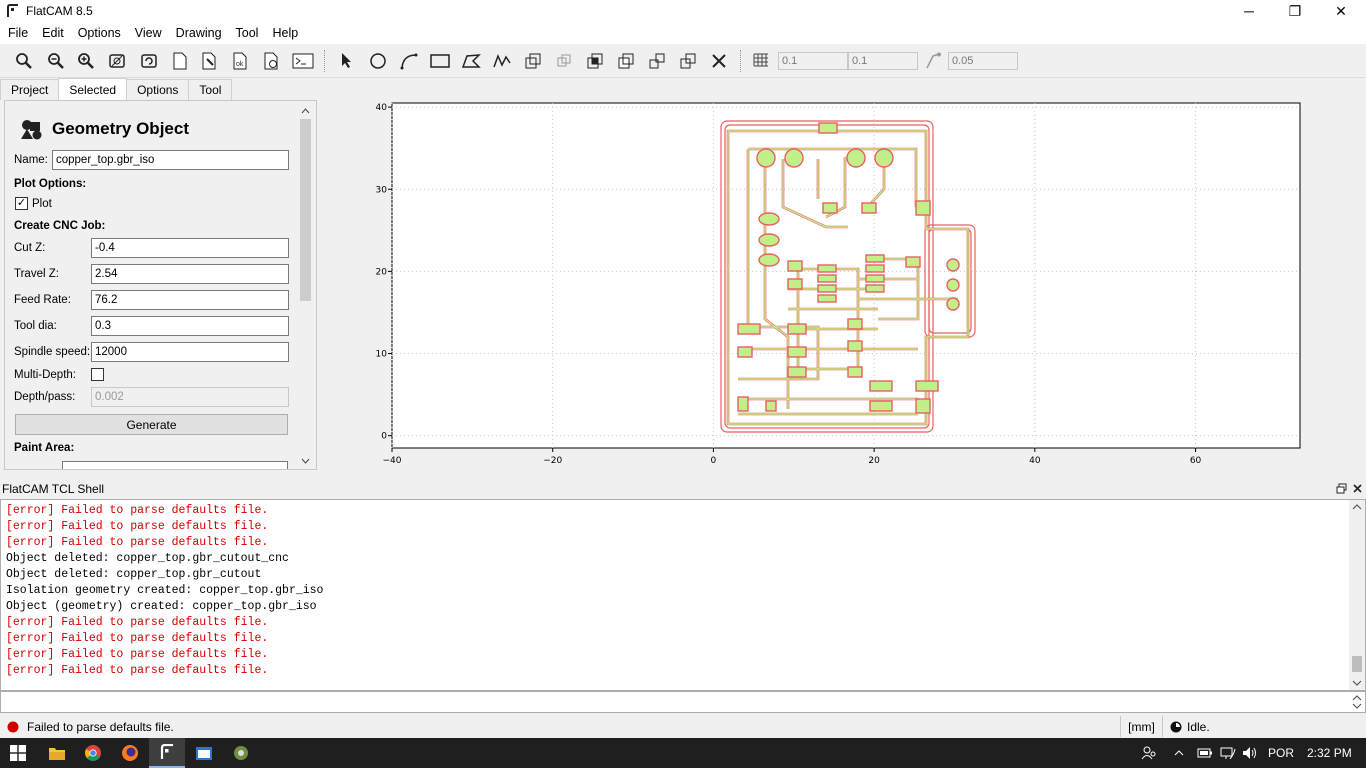 The image size is (1366, 768). What do you see at coordinates (53, 489) in the screenshot?
I see `shell-title: FlatCAM TCL Shell` at bounding box center [53, 489].